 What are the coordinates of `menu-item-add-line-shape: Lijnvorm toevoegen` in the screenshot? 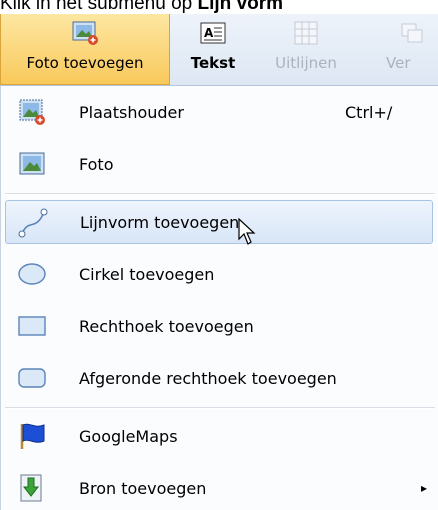 It's located at (219, 222).